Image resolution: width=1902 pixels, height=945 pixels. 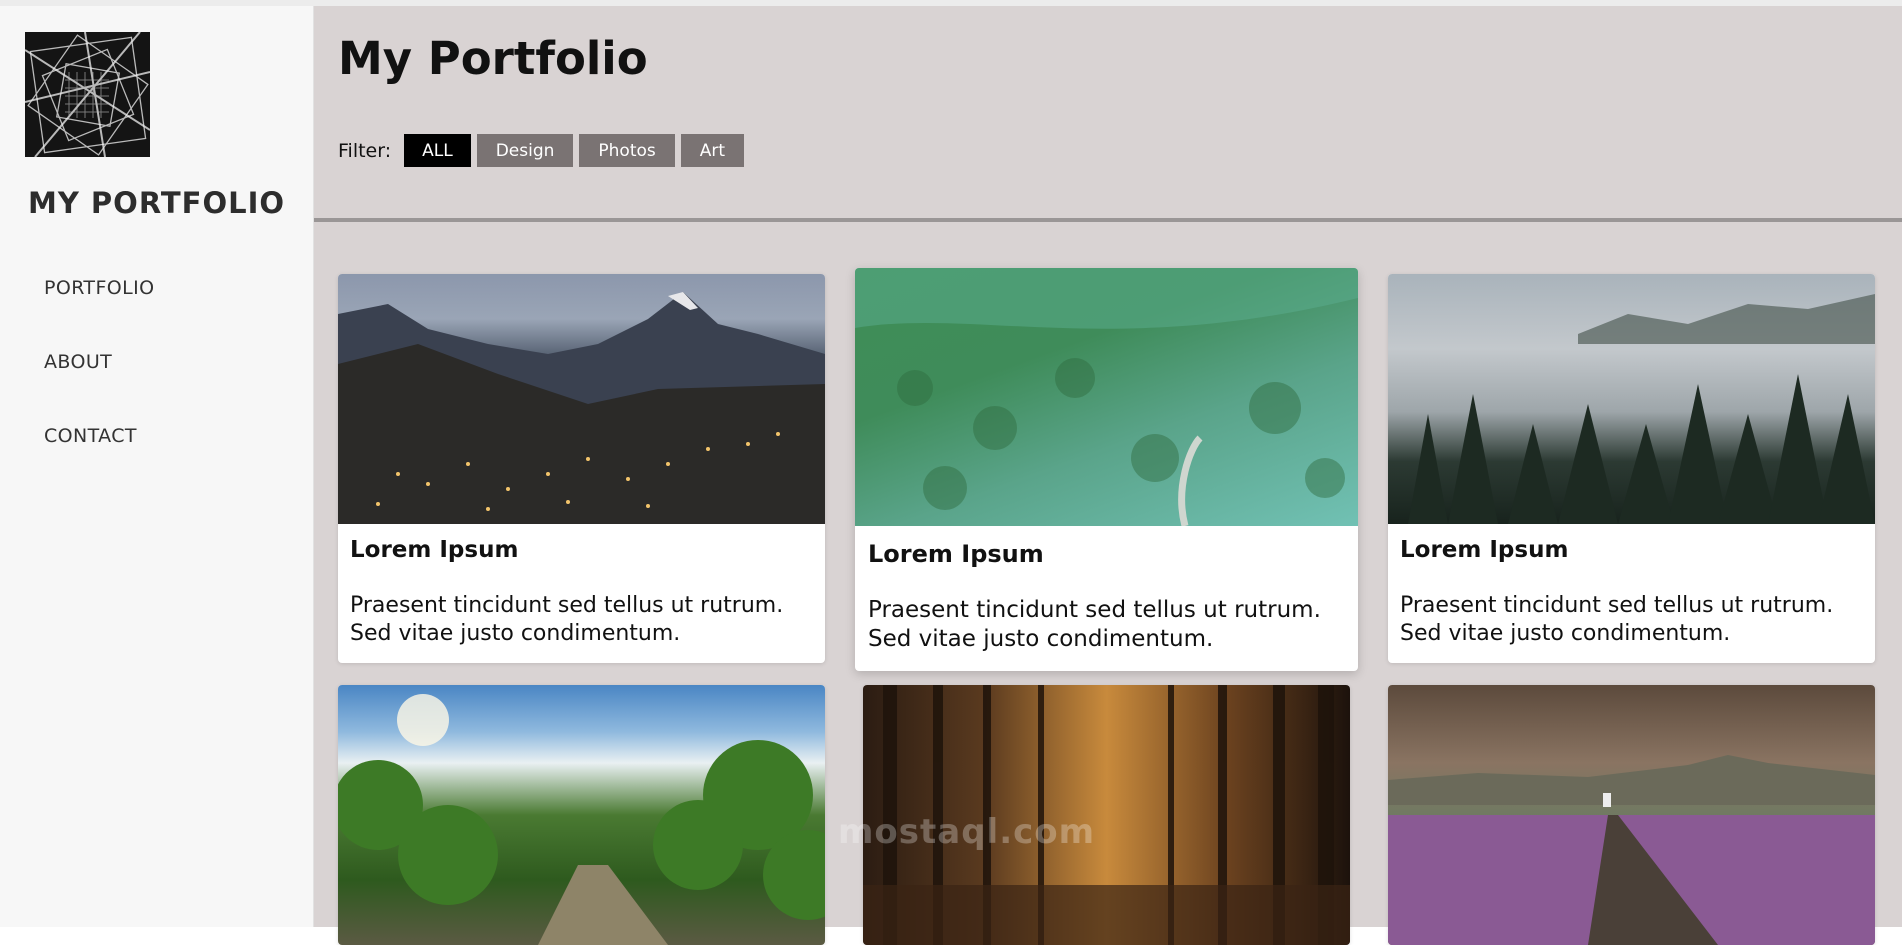 What do you see at coordinates (1631, 850) in the screenshot?
I see `lavender-road-graphic` at bounding box center [1631, 850].